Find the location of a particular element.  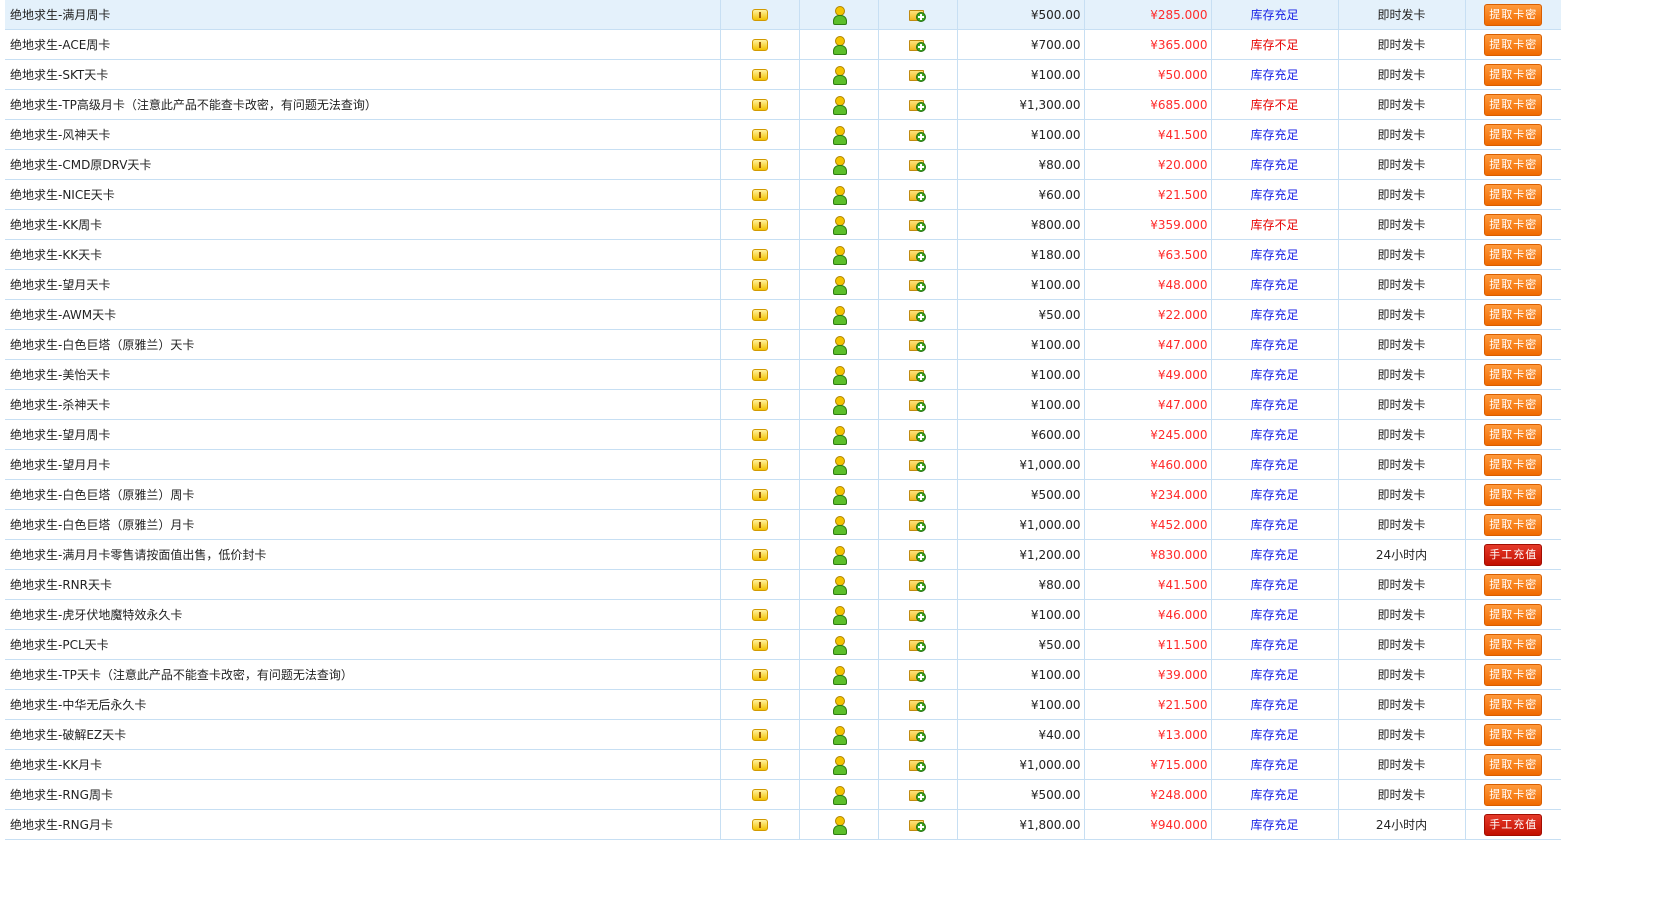

product-name: 绝地求生-RNG周卡 is located at coordinates (363, 794).